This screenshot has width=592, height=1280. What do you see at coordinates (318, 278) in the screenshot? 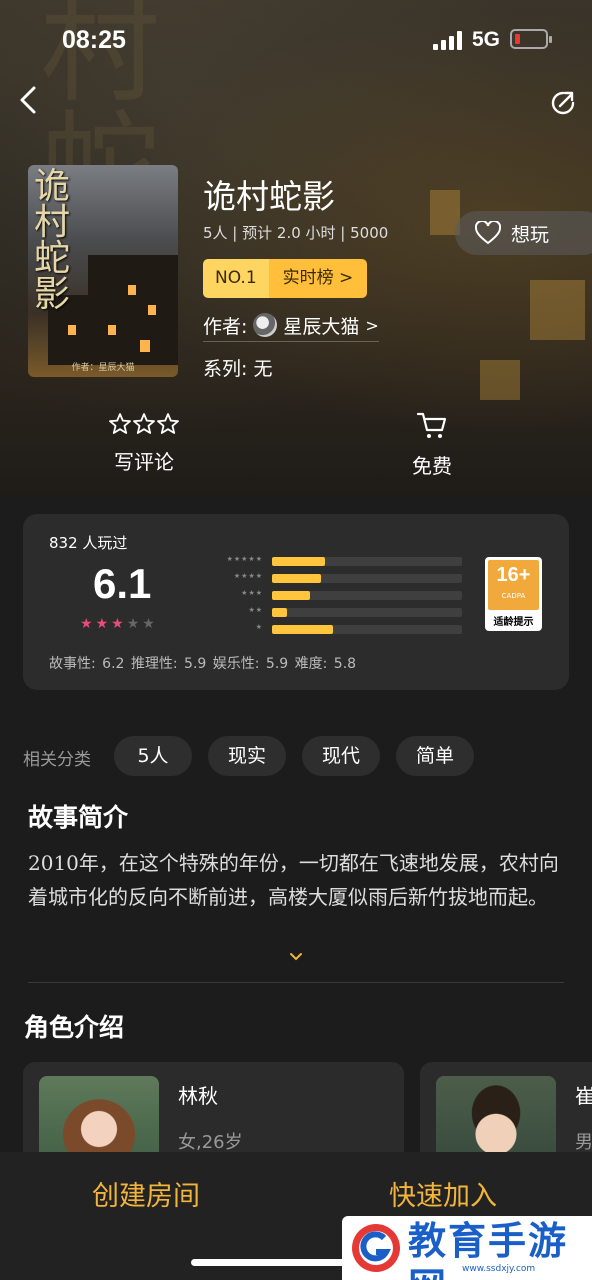
I see `rank-board-link: 实时榜 >` at bounding box center [318, 278].